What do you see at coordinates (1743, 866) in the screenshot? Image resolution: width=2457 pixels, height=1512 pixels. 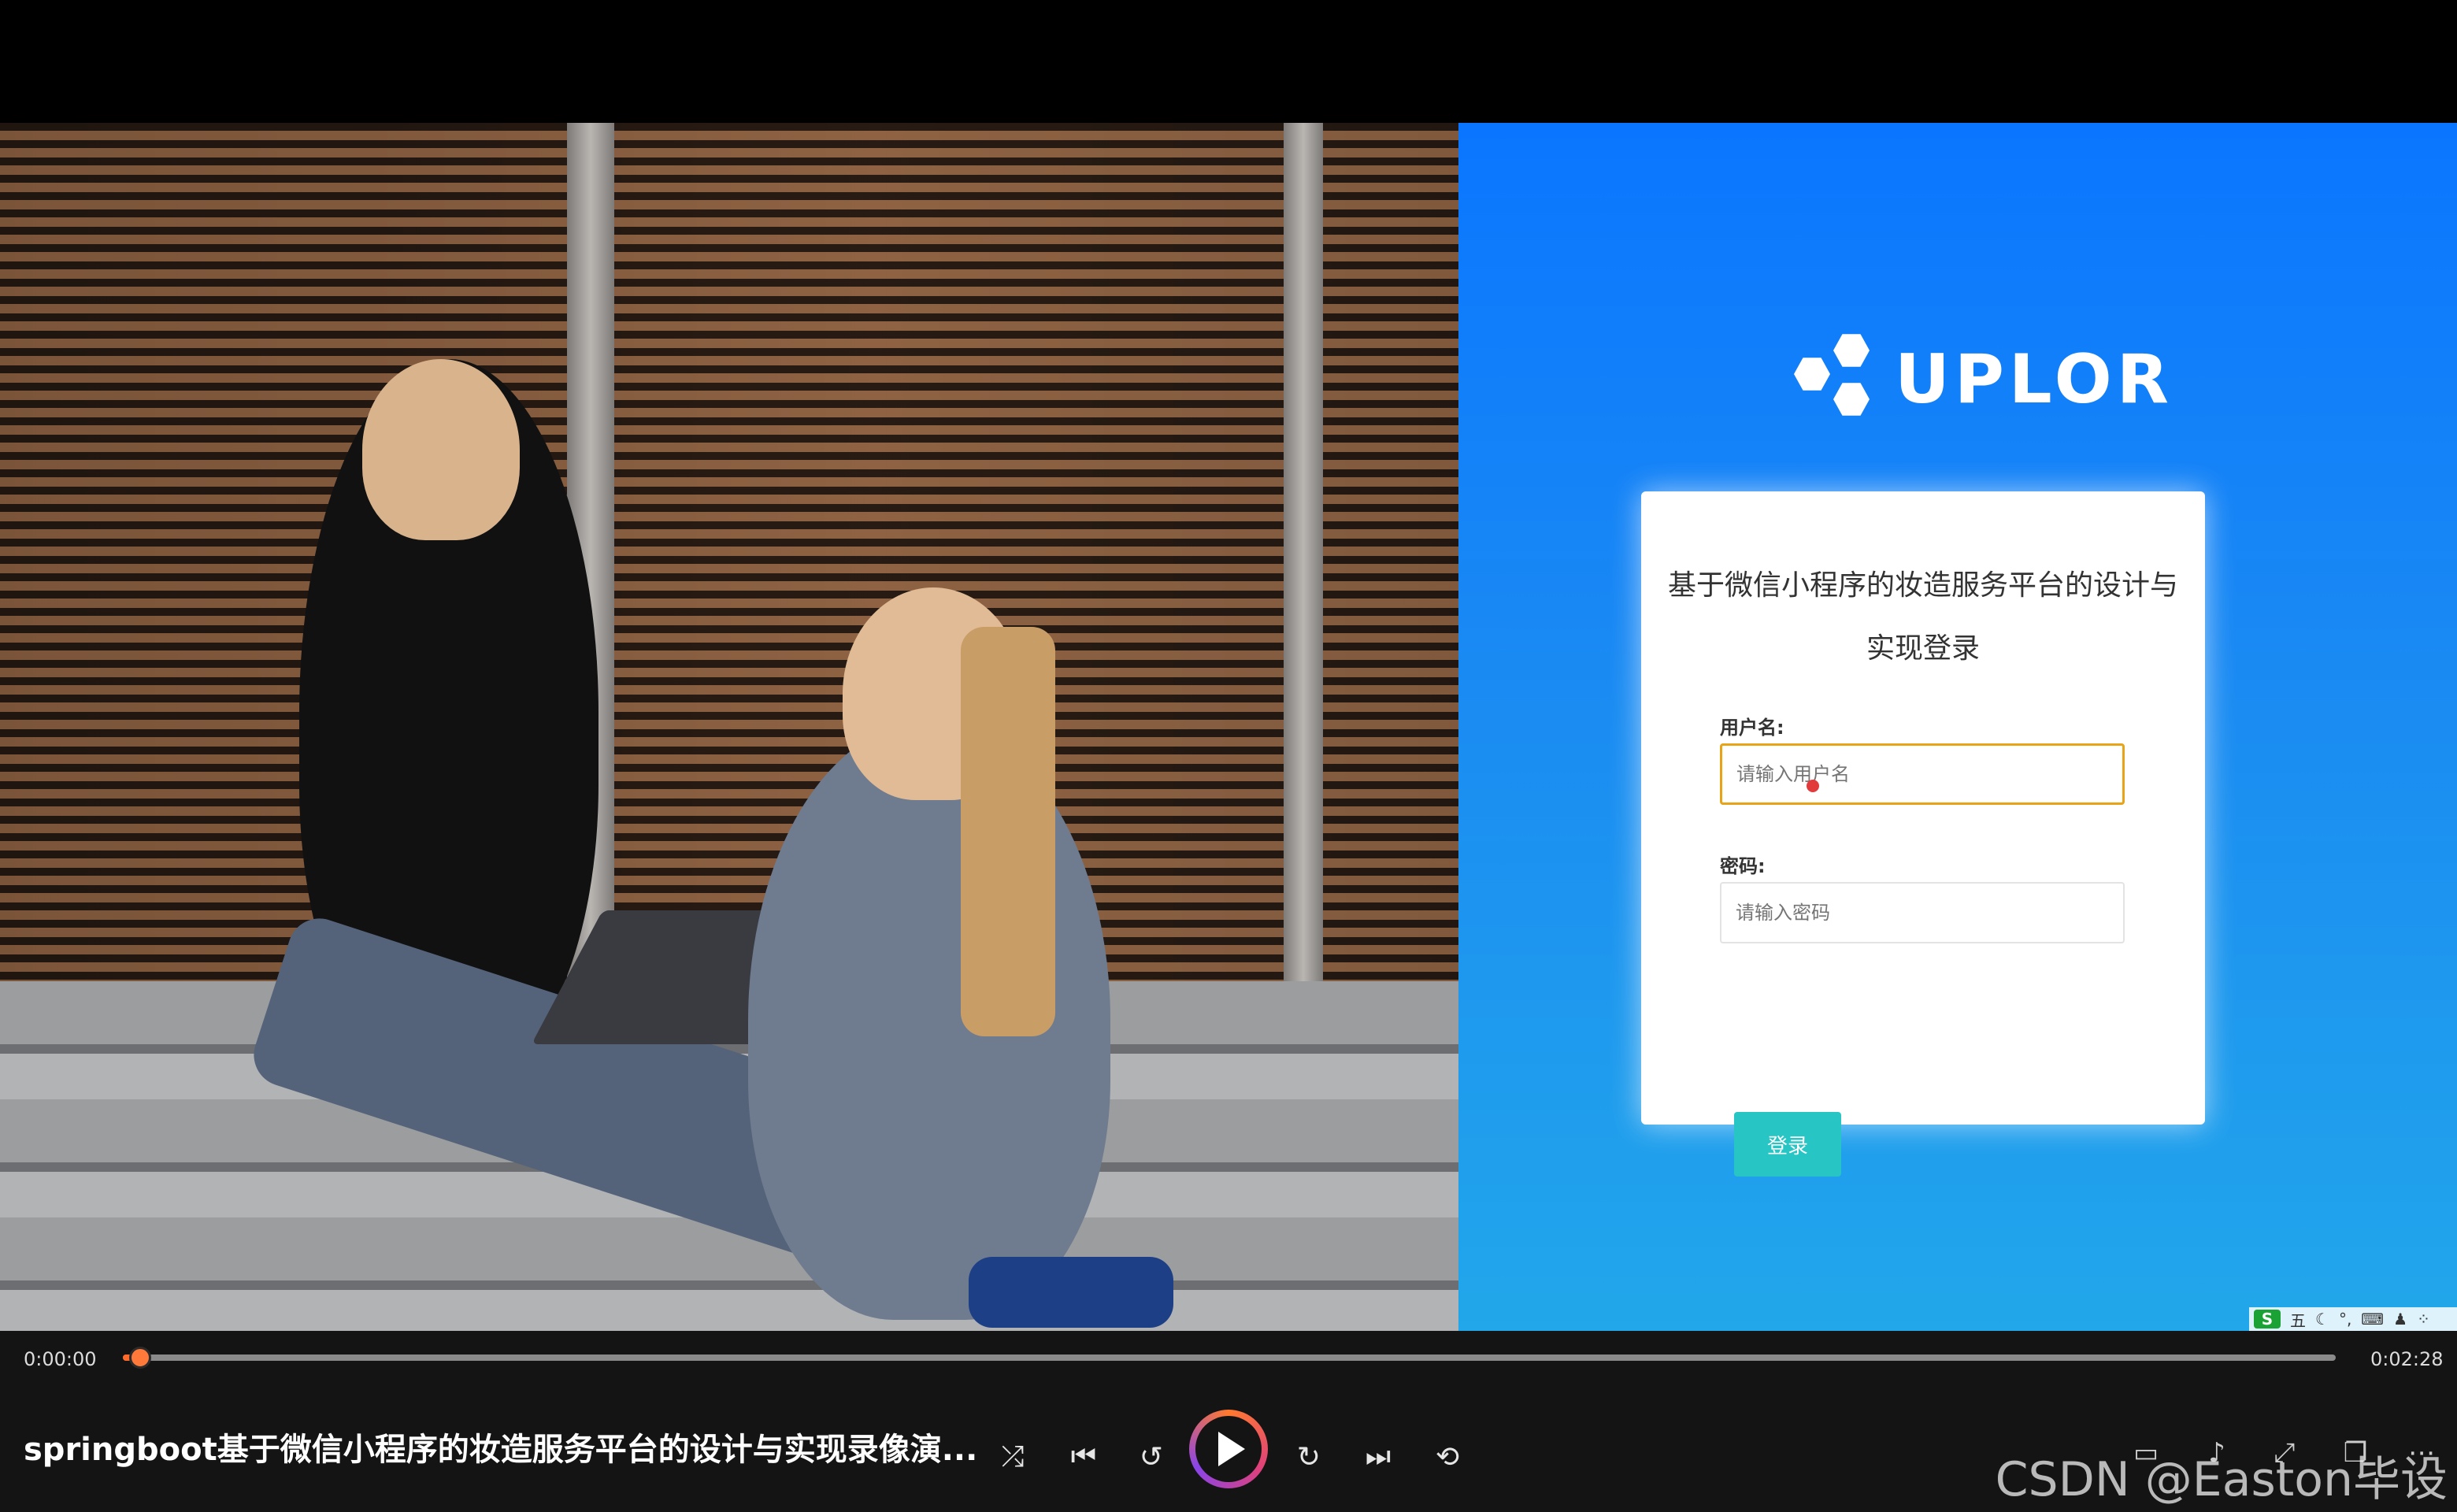 I see `password-label: 密码:` at bounding box center [1743, 866].